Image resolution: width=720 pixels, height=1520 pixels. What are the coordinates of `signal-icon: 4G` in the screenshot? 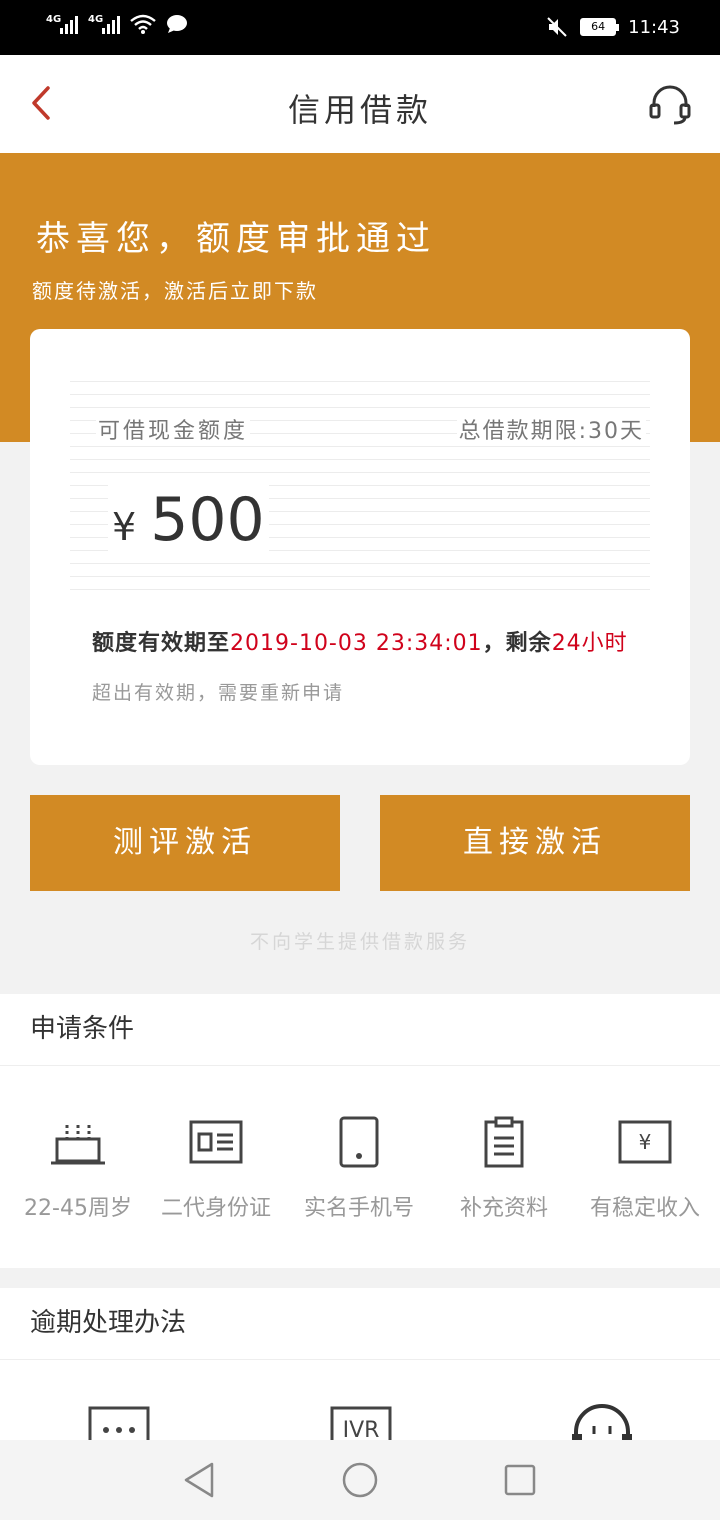 It's located at (62, 24).